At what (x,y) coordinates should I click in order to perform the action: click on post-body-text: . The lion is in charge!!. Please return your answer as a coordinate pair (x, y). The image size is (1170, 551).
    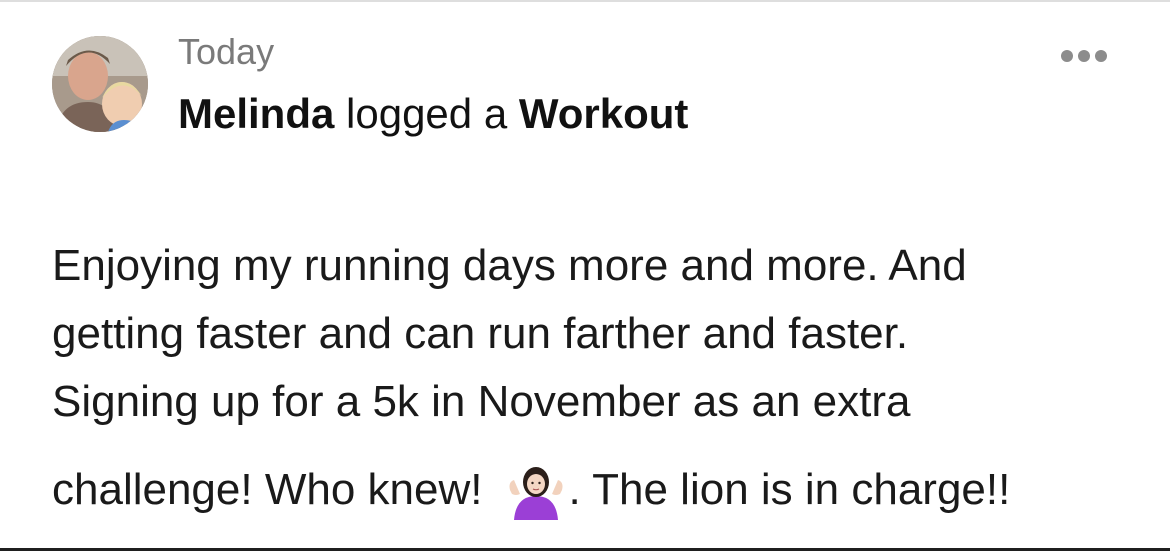
    Looking at the image, I should click on (789, 489).